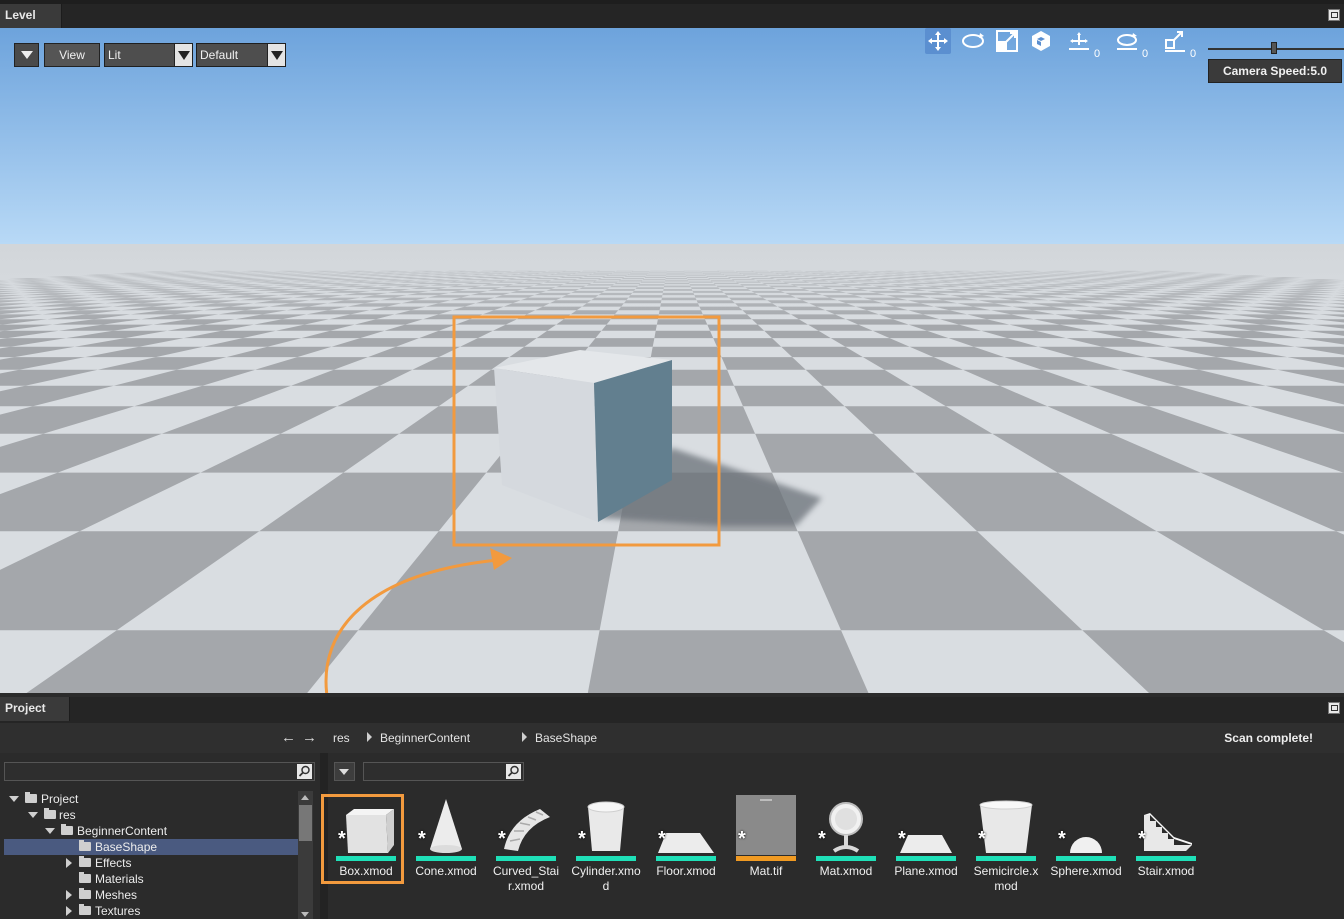  Describe the element at coordinates (1010, 844) in the screenshot. I see `asset-semicircle-xmod: * Semicircle.xmod` at that location.